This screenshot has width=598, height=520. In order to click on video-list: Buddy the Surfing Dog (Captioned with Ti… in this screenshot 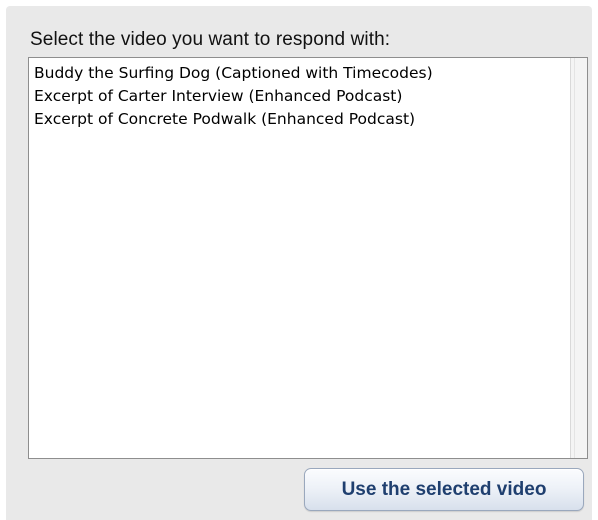, I will do `click(298, 96)`.